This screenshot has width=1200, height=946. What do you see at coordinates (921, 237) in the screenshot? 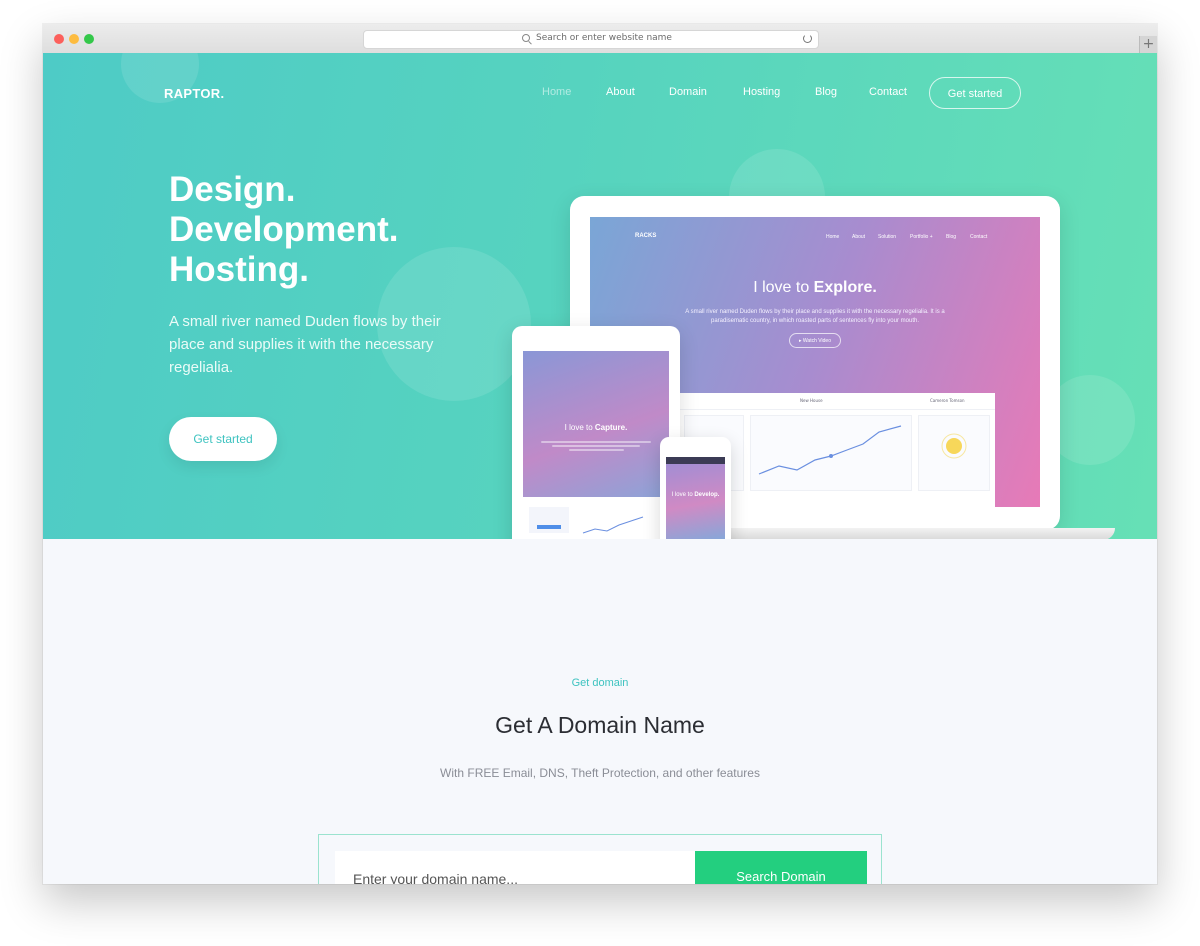
I see `mockup-nav-item: Portfolio +` at bounding box center [921, 237].